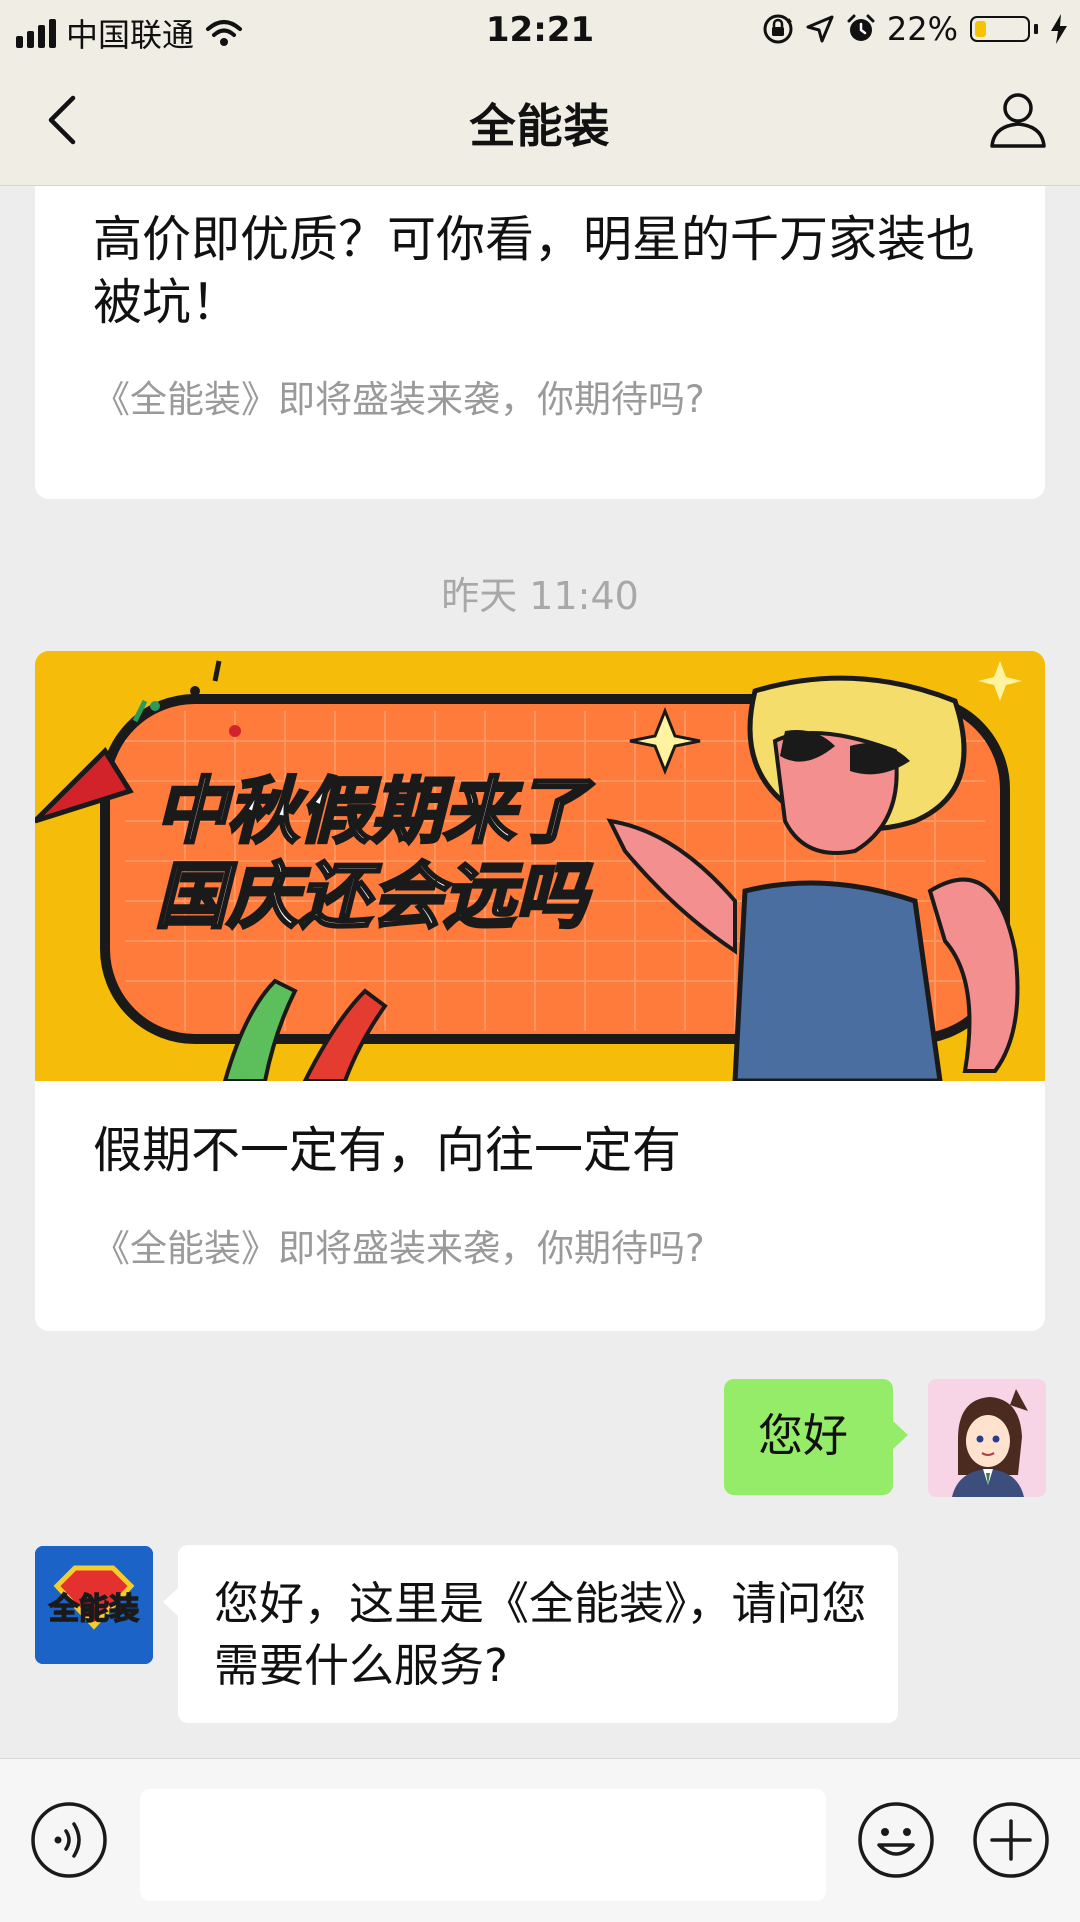 This screenshot has height=1922, width=1080. What do you see at coordinates (980, 29) in the screenshot?
I see `battery-level` at bounding box center [980, 29].